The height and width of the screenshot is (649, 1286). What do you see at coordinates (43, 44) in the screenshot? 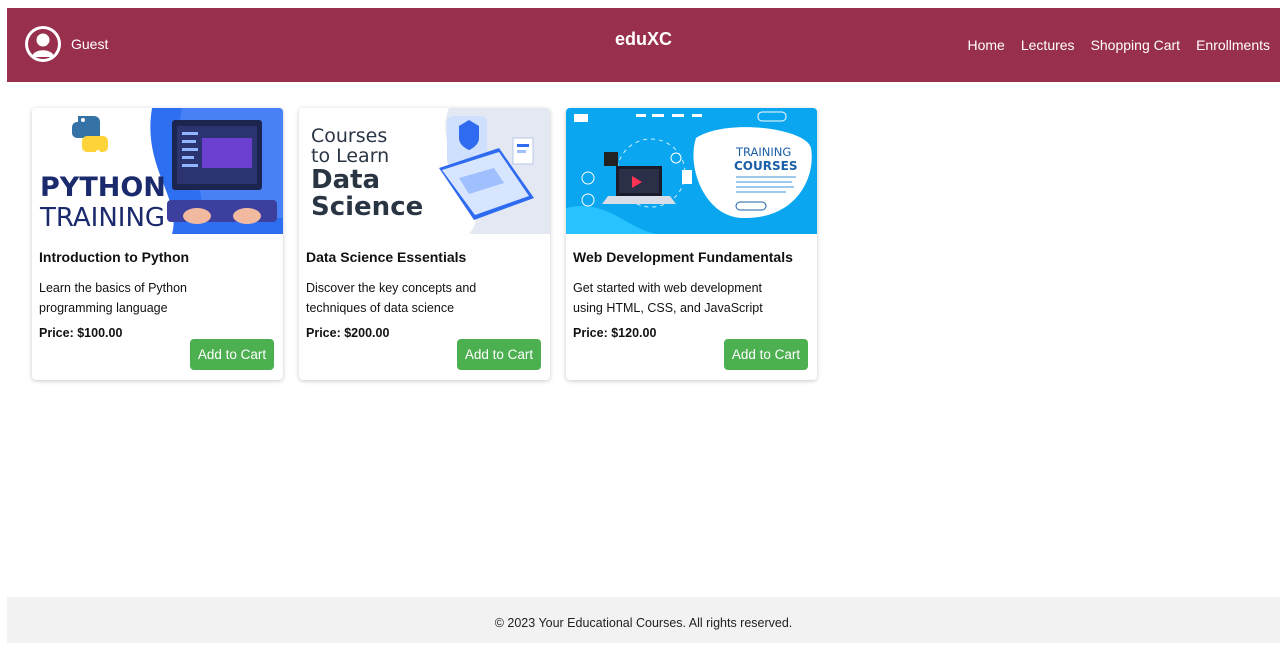
I see `user-avatar-icon` at bounding box center [43, 44].